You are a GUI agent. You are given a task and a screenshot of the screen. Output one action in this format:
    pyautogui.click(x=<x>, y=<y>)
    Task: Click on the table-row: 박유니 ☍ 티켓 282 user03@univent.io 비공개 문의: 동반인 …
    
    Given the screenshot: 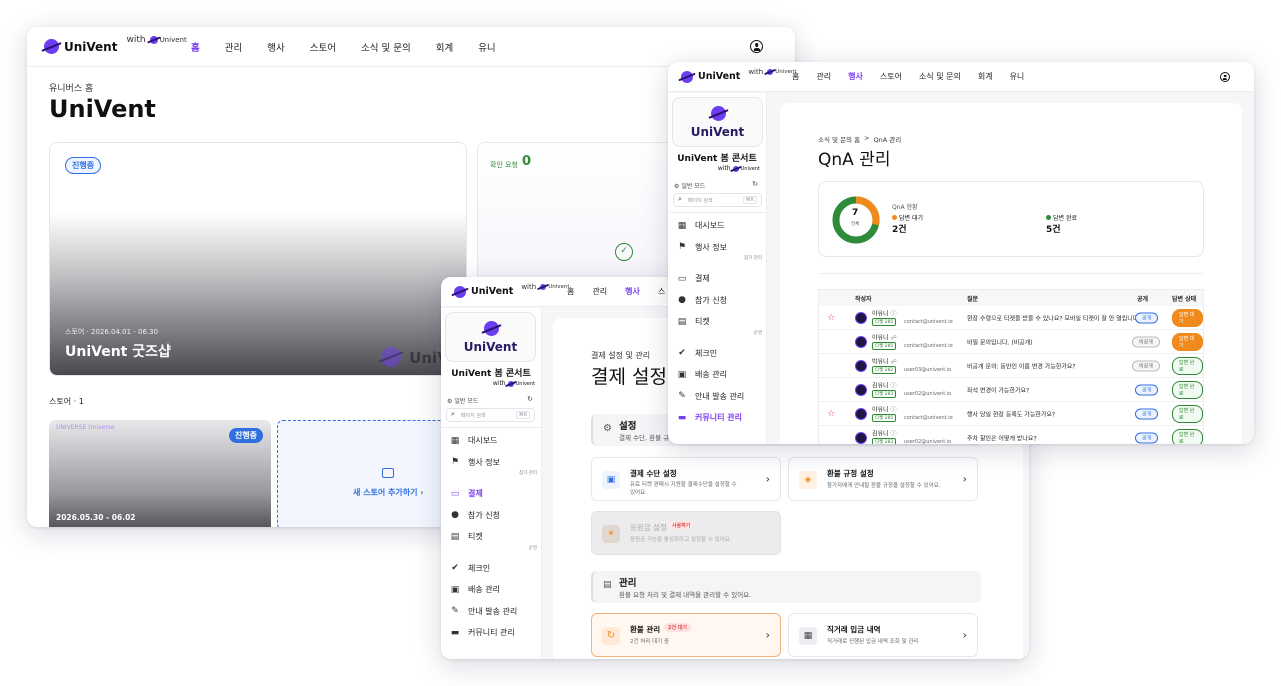 What is the action you would take?
    pyautogui.click(x=1011, y=366)
    